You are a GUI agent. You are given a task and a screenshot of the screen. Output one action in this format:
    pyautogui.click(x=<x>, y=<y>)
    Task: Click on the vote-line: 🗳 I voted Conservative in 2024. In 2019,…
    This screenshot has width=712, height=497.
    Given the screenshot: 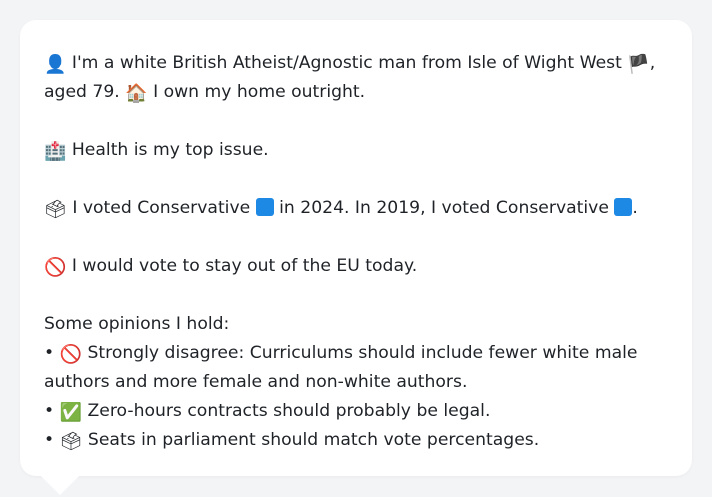 What is the action you would take?
    pyautogui.click(x=356, y=208)
    